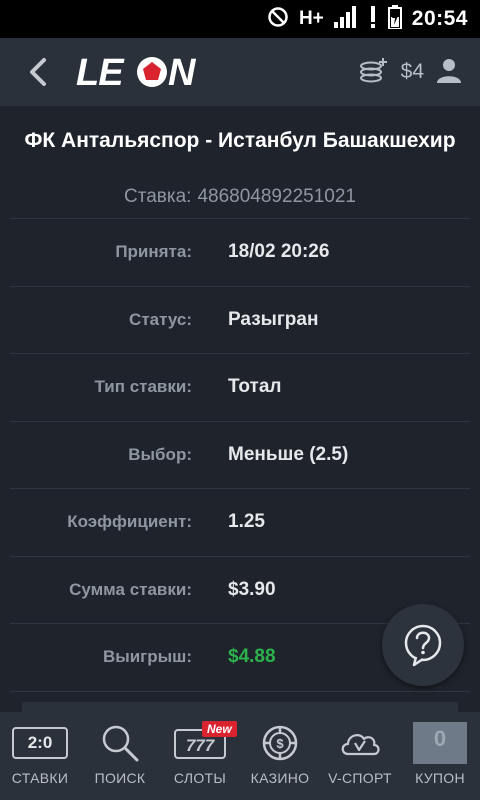  I want to click on search-icon, so click(120, 743).